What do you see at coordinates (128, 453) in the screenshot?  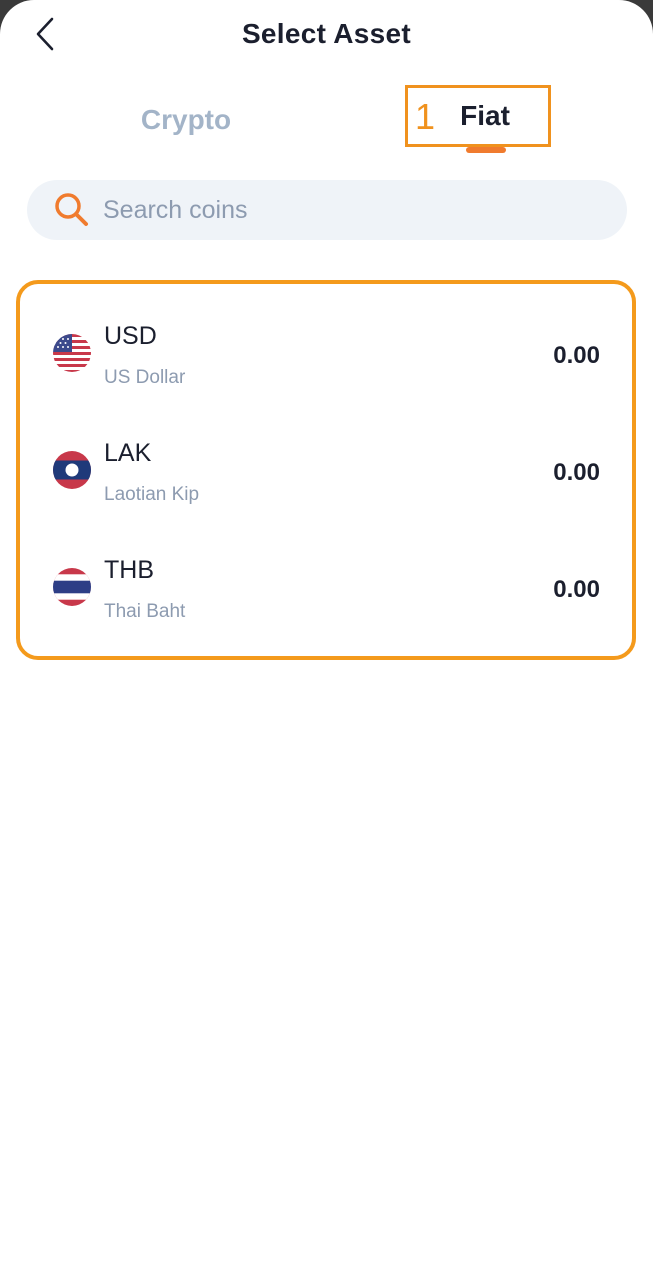 I see `asset-code: LAK` at bounding box center [128, 453].